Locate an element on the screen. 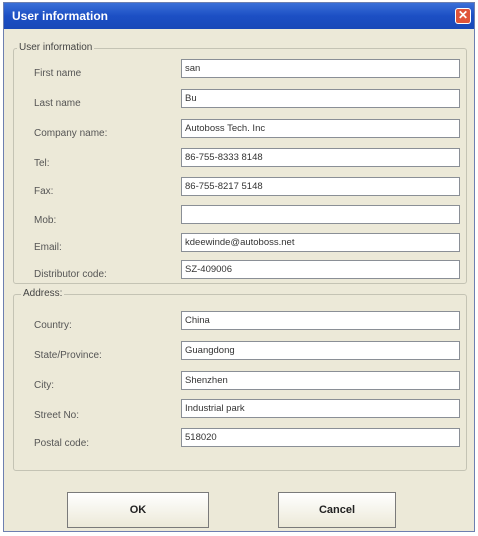 The height and width of the screenshot is (536, 478). country-label: Country: is located at coordinates (53, 325).